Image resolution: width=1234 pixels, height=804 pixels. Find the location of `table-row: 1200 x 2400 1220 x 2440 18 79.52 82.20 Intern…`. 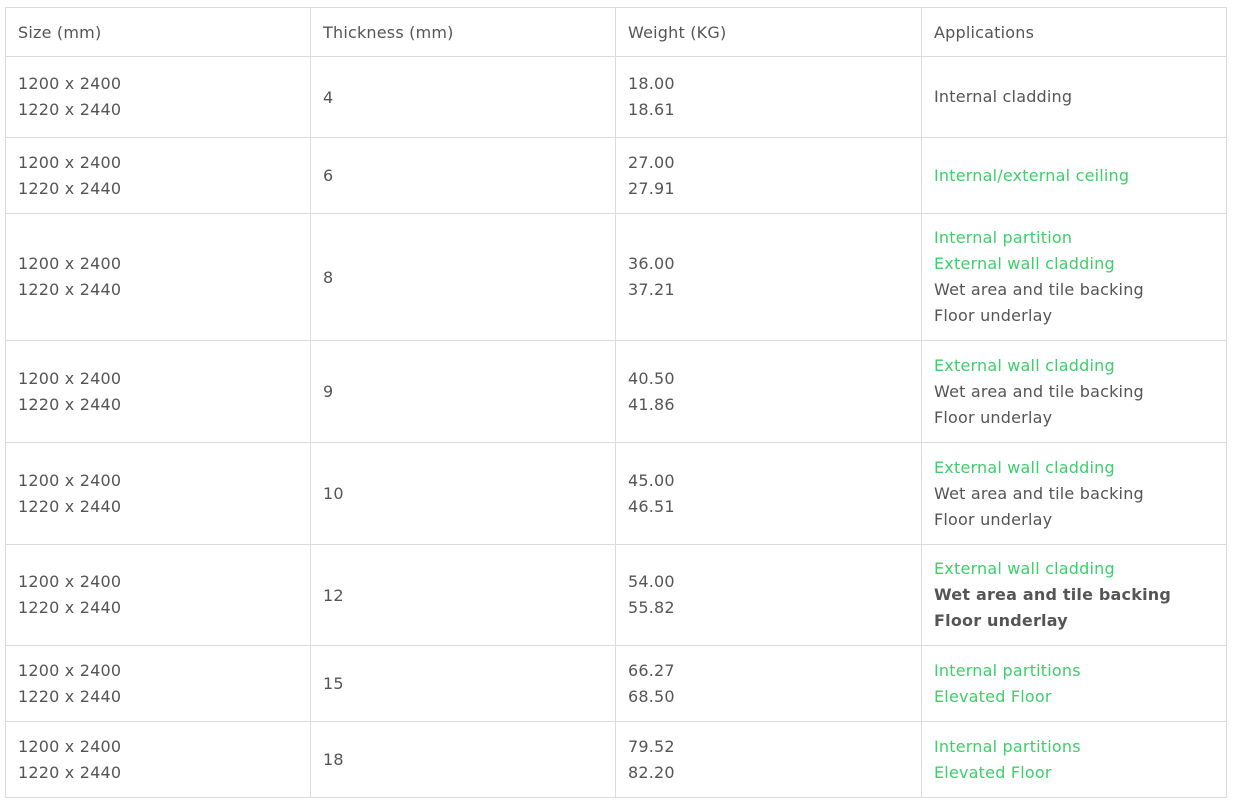

table-row: 1200 x 2400 1220 x 2440 18 79.52 82.20 Intern… is located at coordinates (616, 759).